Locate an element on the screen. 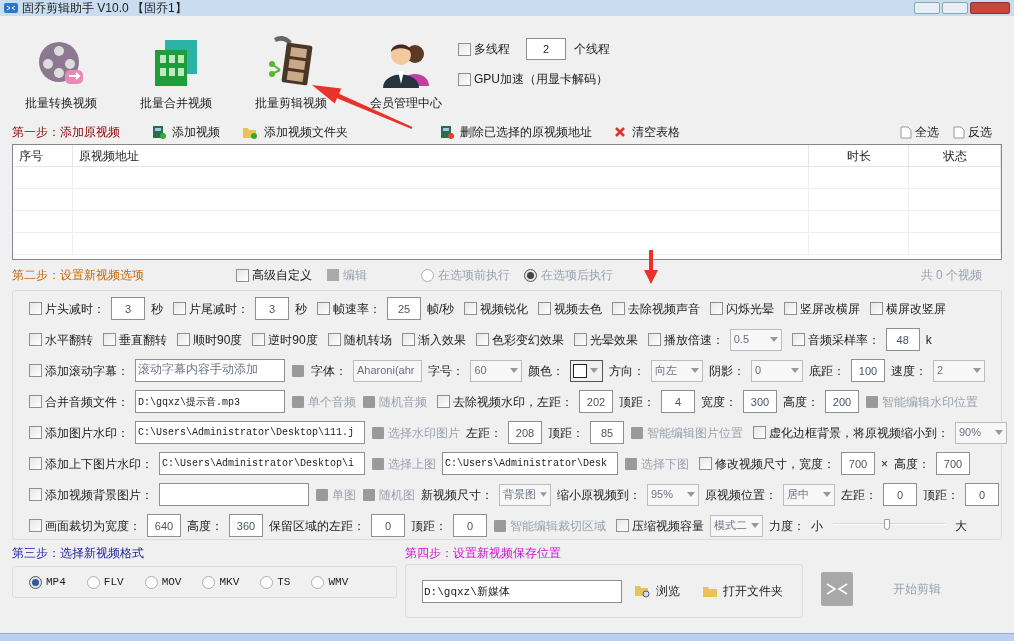  dropdown: 背景图 is located at coordinates (525, 494).